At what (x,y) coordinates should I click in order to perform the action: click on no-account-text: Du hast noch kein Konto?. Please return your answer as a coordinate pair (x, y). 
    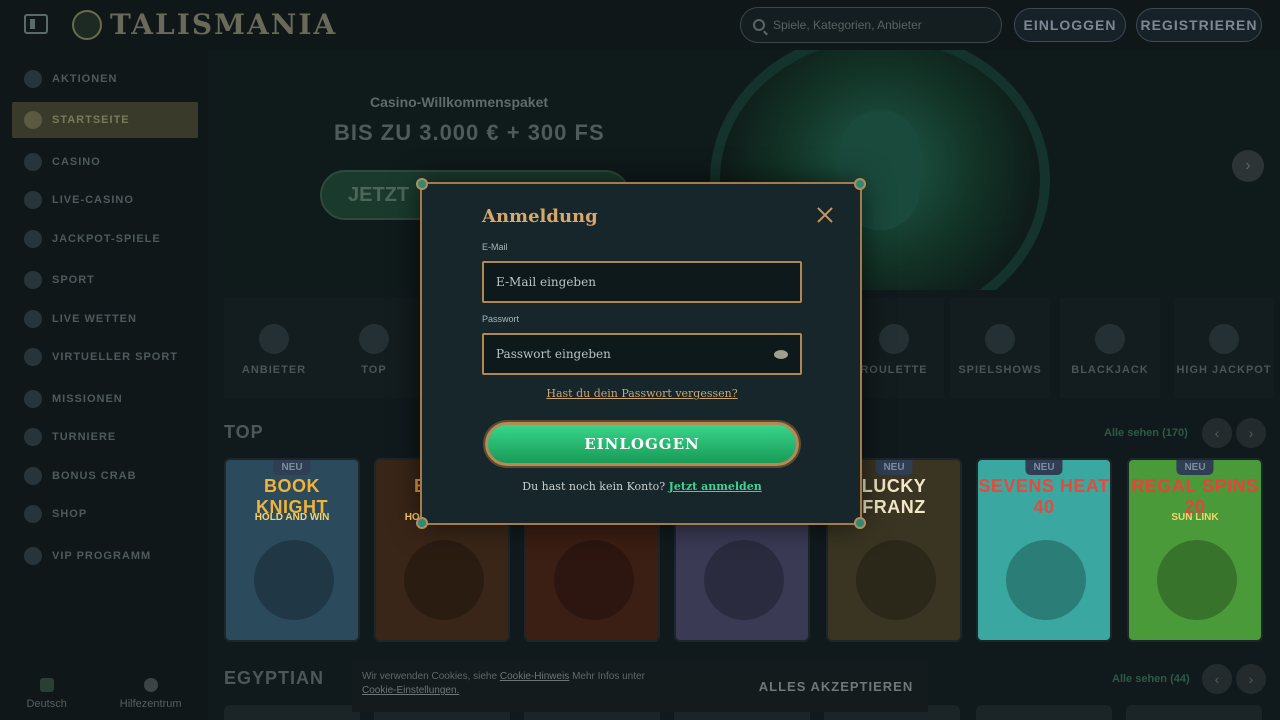
    Looking at the image, I should click on (594, 486).